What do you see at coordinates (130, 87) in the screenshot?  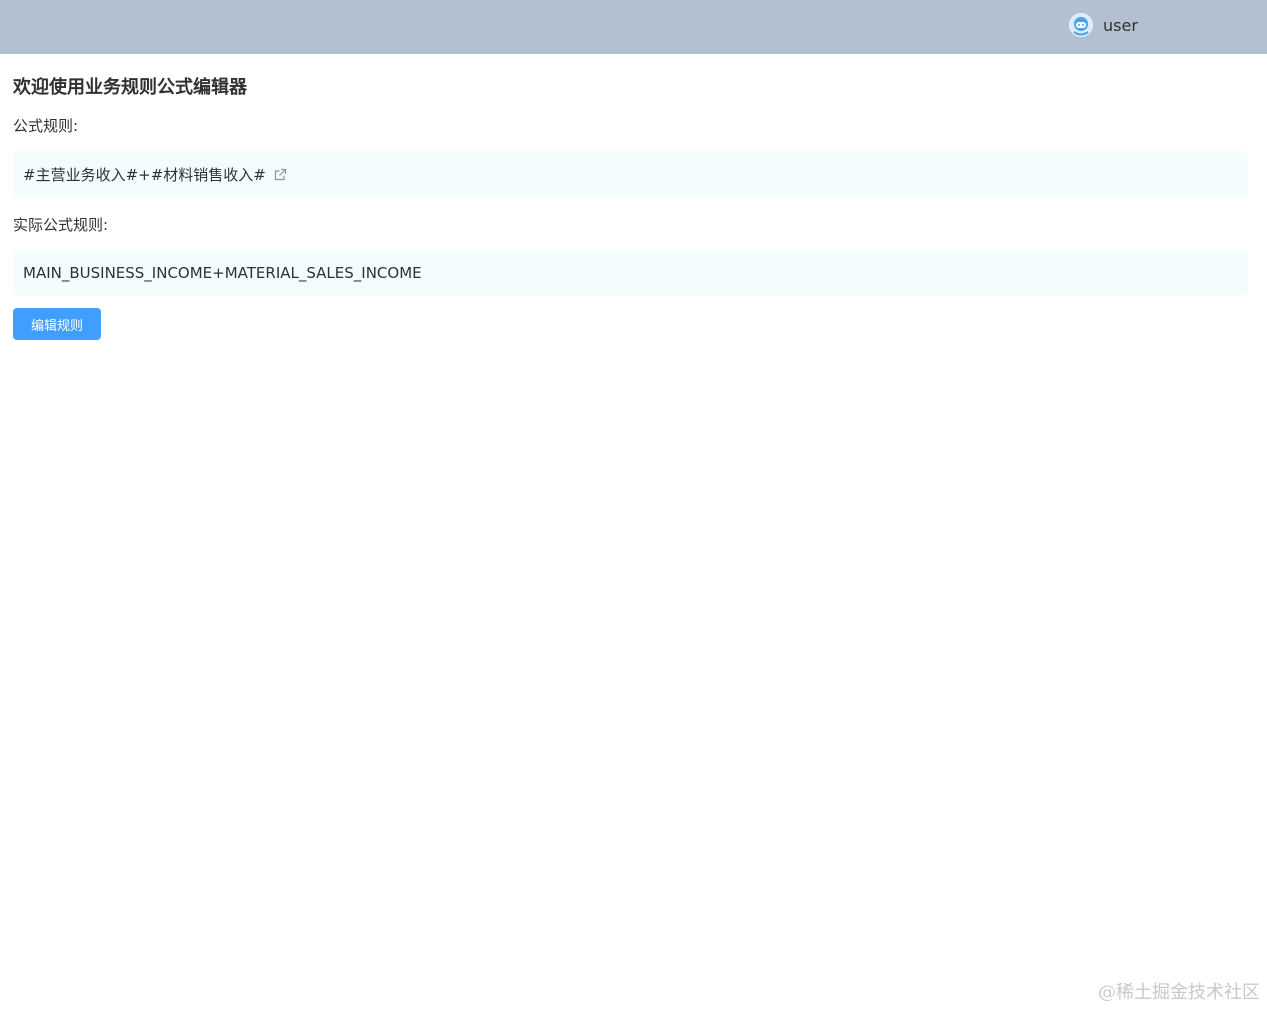 I see `page-title: 欢迎使用业务规则公式编辑器` at bounding box center [130, 87].